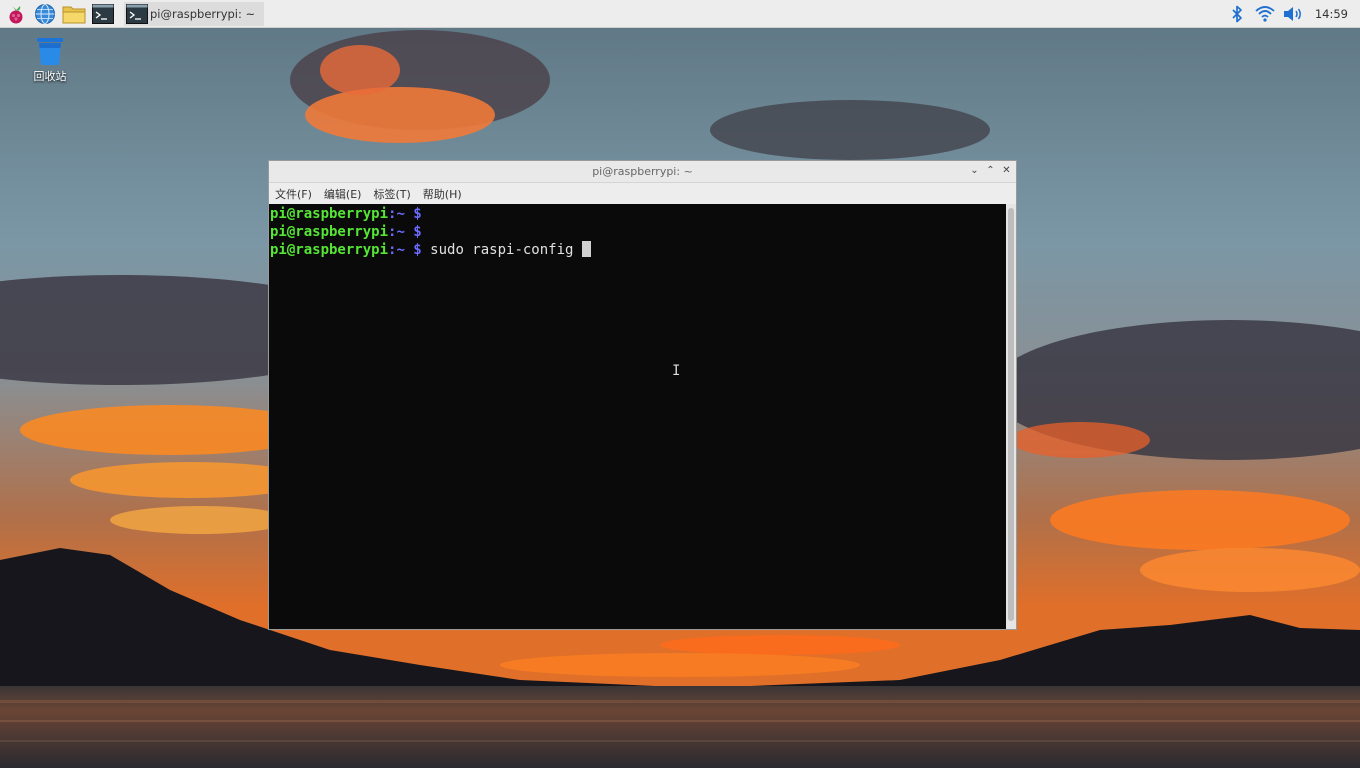 Image resolution: width=1360 pixels, height=768 pixels. Describe the element at coordinates (203, 14) in the screenshot. I see `taskbar-terminal-label: pi@raspberrypi: ~` at that location.